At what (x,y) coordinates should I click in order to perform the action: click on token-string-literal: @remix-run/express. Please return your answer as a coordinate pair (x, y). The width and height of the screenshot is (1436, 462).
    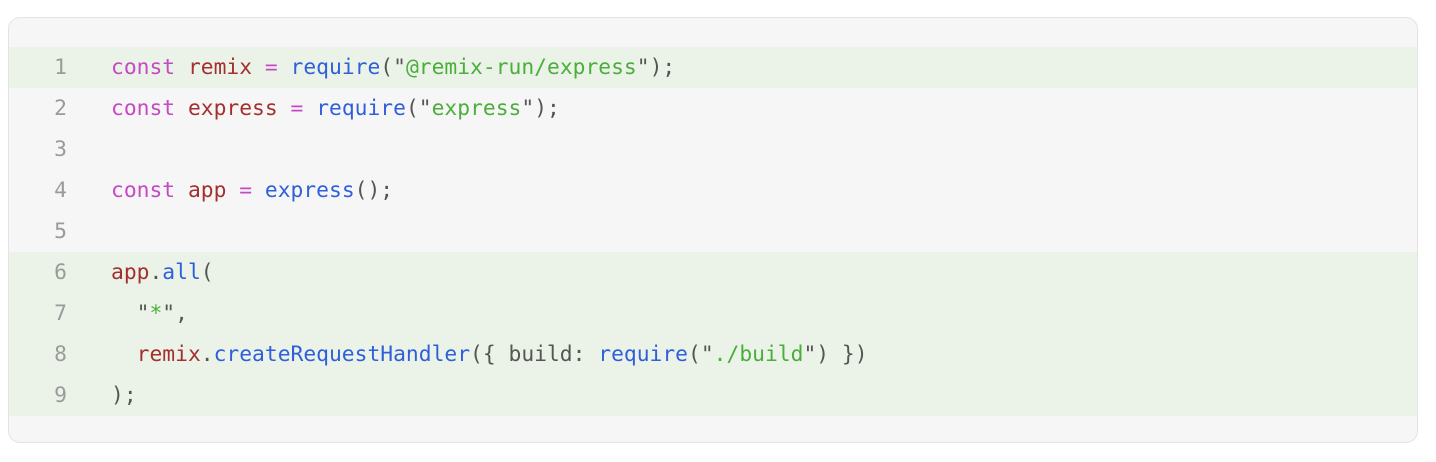
    Looking at the image, I should click on (521, 67).